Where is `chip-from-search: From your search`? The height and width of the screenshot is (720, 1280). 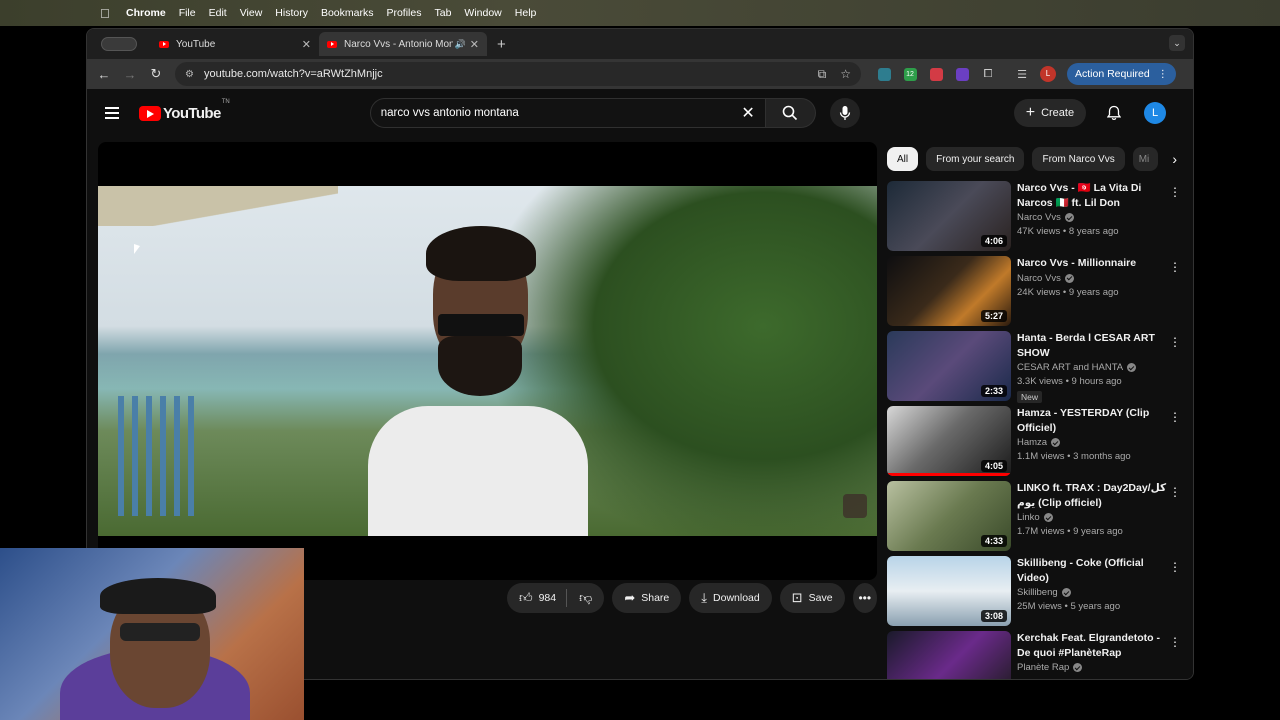 chip-from-search: From your search is located at coordinates (975, 159).